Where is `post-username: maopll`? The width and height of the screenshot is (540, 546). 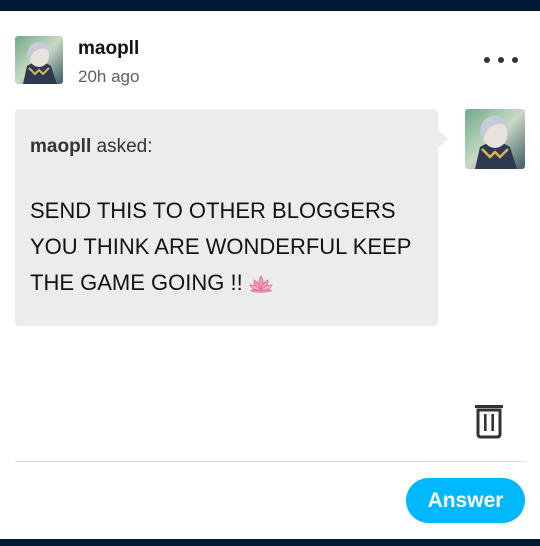 post-username: maopll is located at coordinates (108, 49).